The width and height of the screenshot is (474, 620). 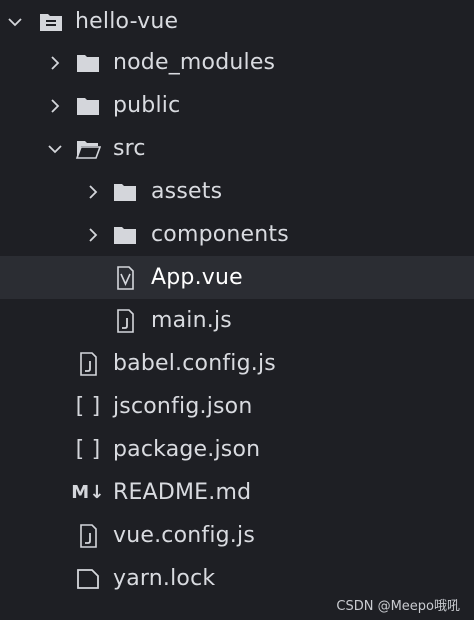 I want to click on tree-item-vue-config-js: vue.config.js, so click(x=237, y=535).